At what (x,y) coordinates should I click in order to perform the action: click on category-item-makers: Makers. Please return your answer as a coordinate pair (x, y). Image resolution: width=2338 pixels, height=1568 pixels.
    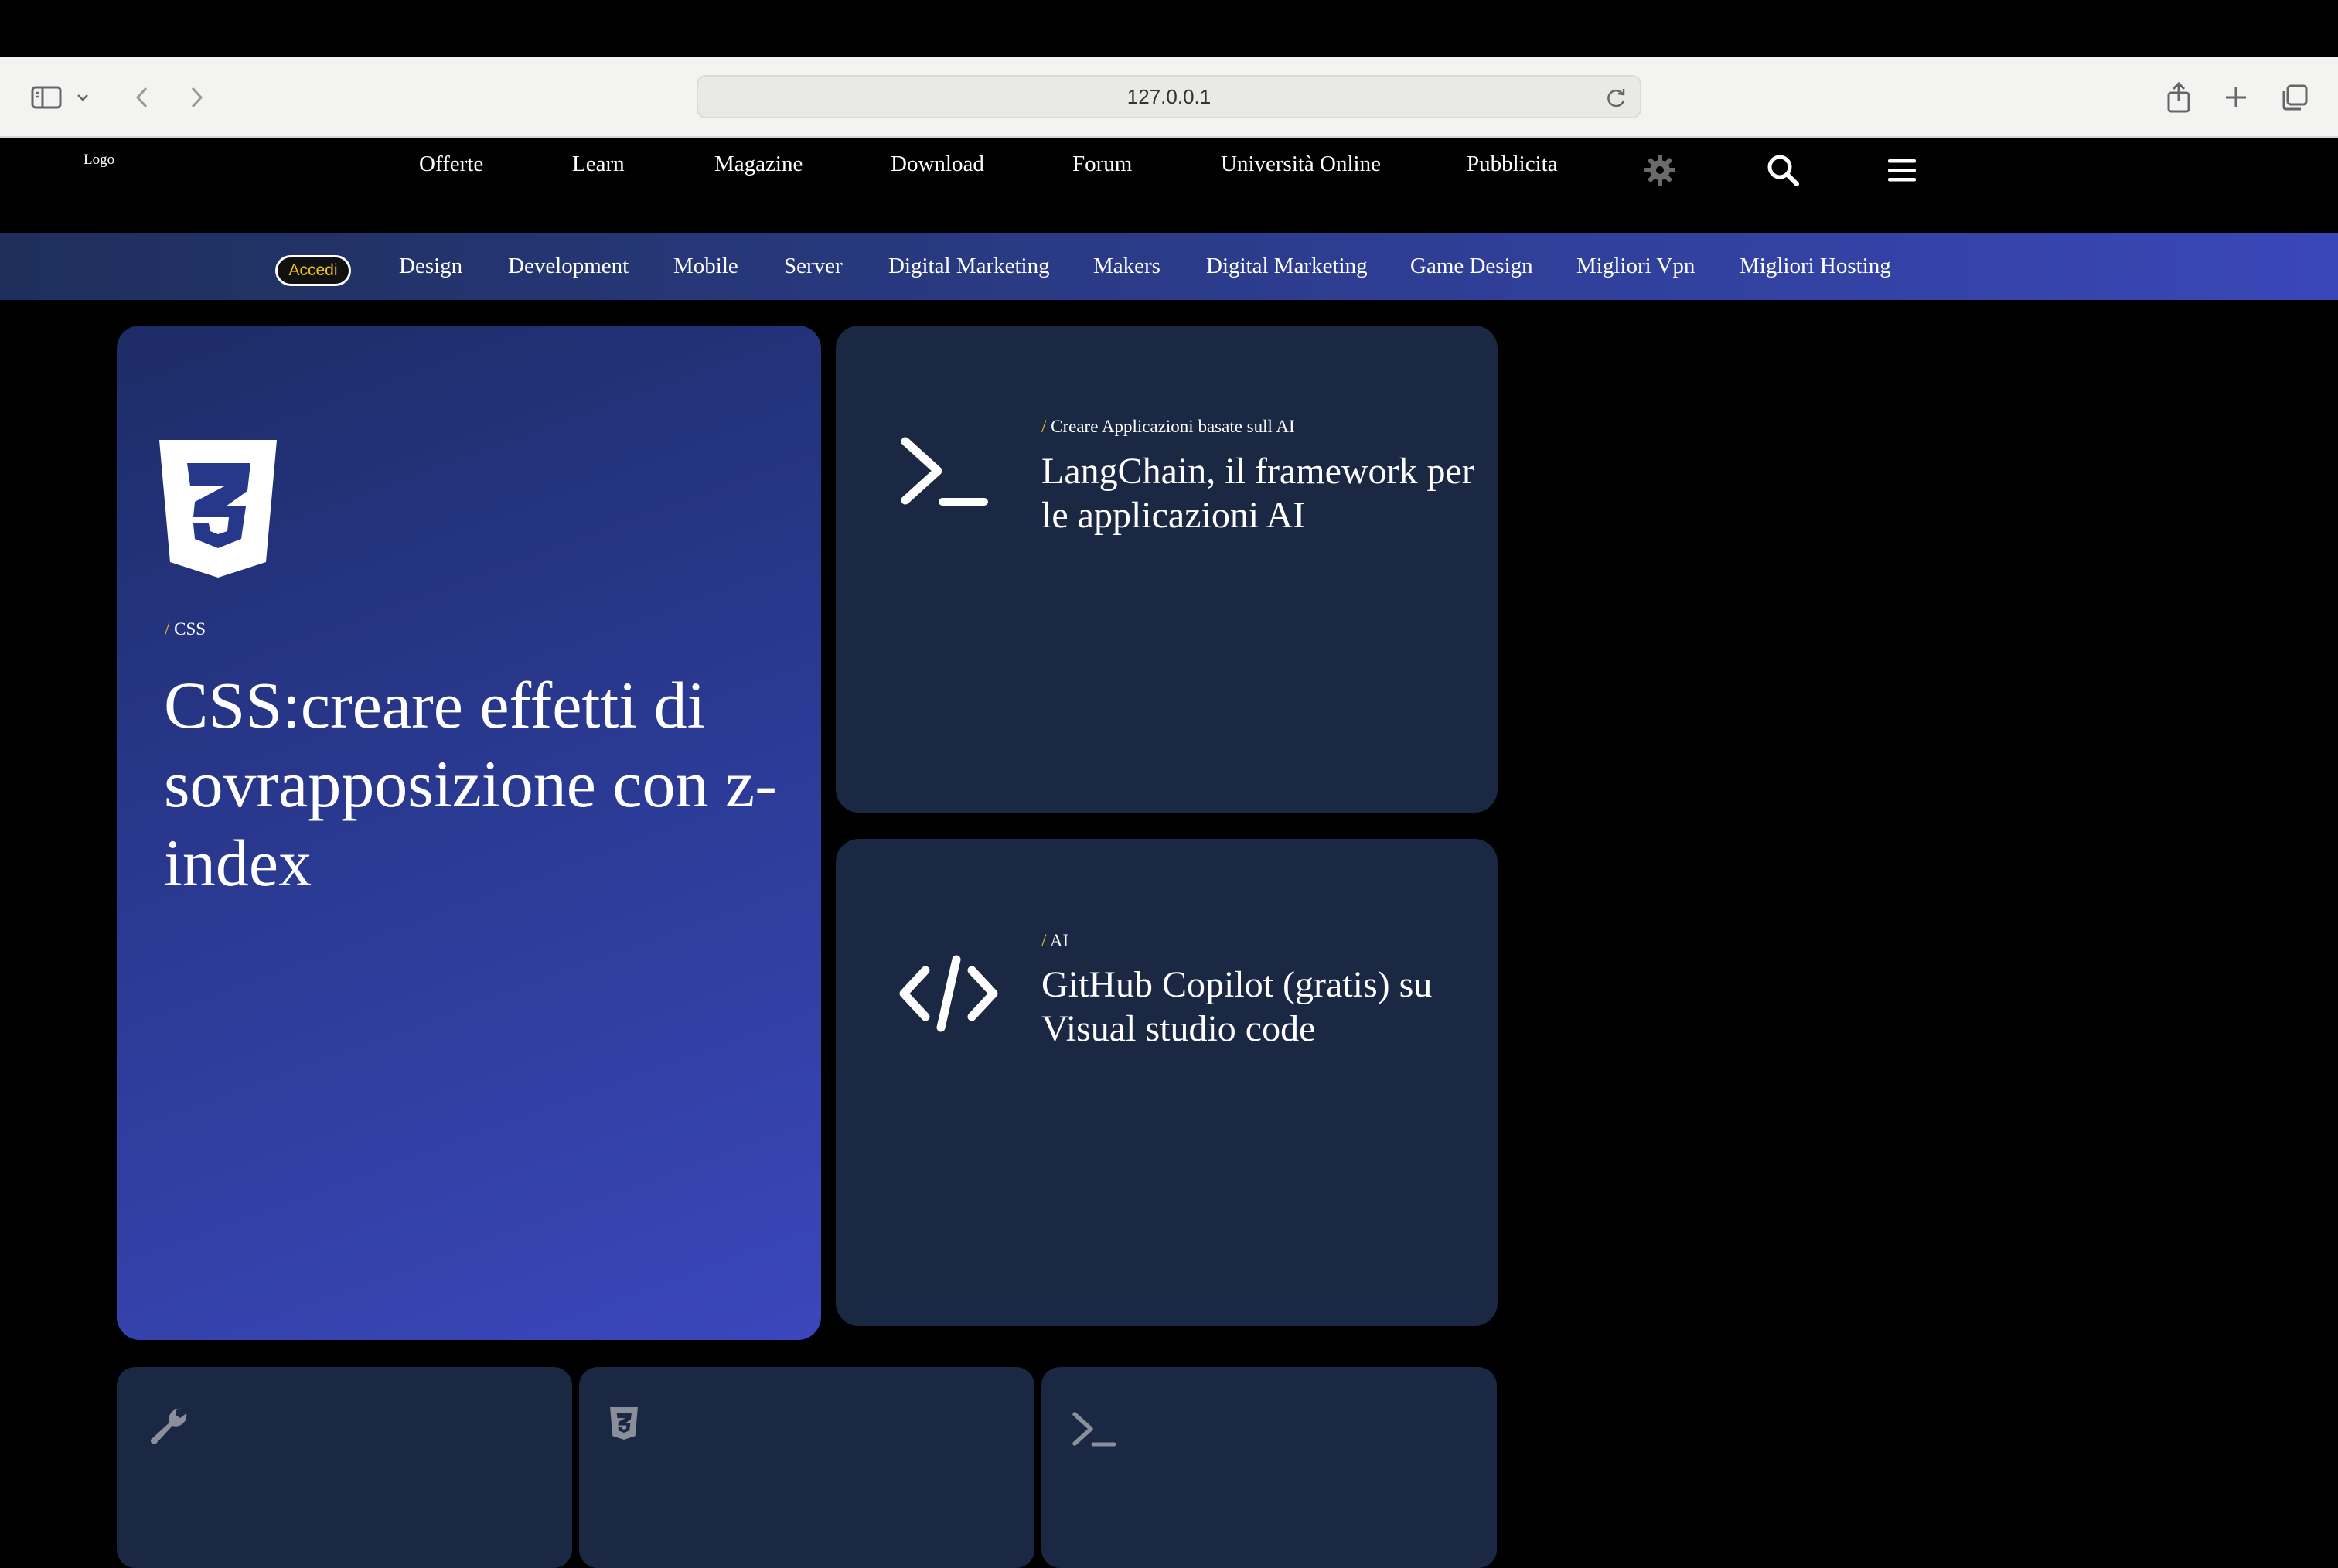
    Looking at the image, I should click on (1126, 266).